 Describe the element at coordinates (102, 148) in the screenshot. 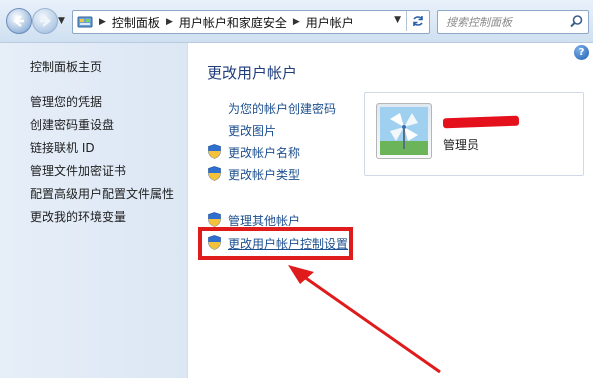

I see `sidebar-item-link-online-id: 链接联机 ID` at that location.